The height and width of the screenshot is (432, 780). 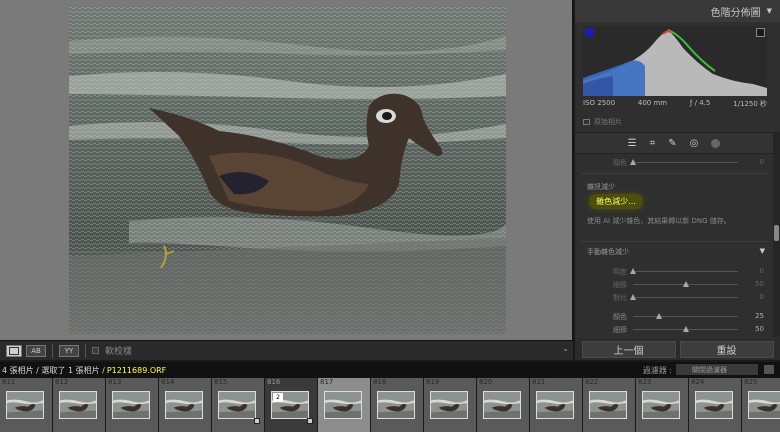 I want to click on shadow-clipping-icon, so click(x=589, y=32).